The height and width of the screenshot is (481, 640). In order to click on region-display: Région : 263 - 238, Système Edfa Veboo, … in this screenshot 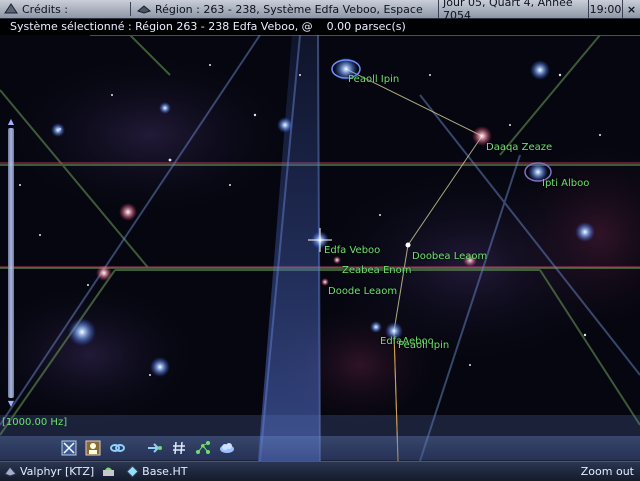, I will do `click(285, 9)`.